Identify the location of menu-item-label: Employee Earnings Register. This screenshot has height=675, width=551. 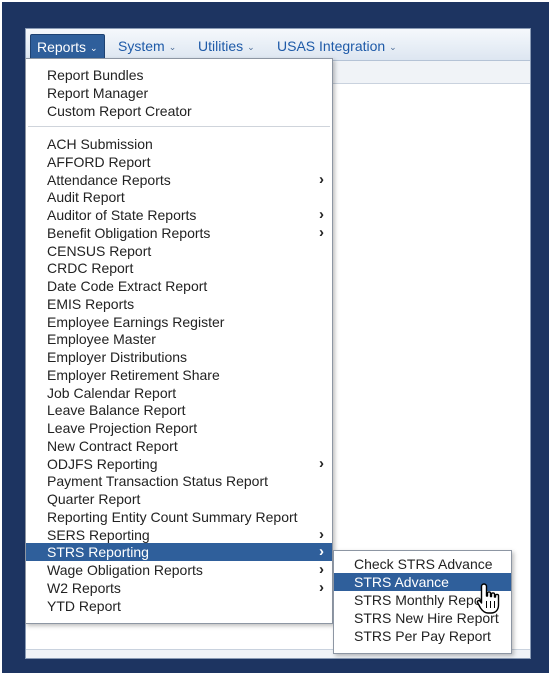
(136, 321).